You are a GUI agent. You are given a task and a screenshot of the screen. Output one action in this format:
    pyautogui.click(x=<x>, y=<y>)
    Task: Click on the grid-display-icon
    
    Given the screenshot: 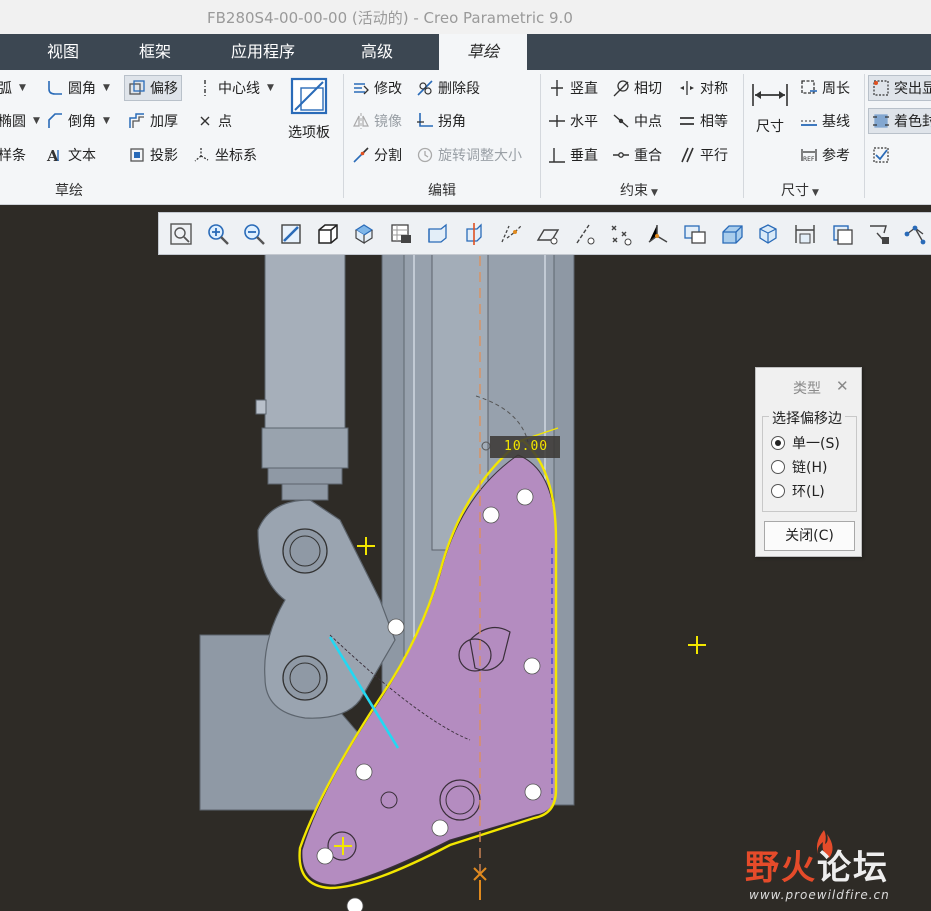 What is the action you would take?
    pyautogui.click(x=879, y=234)
    